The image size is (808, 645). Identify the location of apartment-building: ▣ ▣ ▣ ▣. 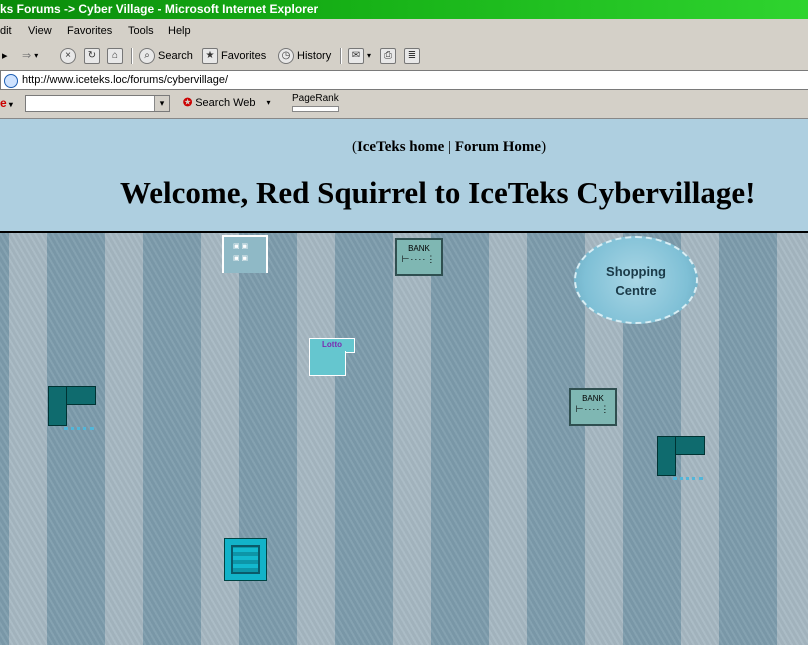
(245, 254).